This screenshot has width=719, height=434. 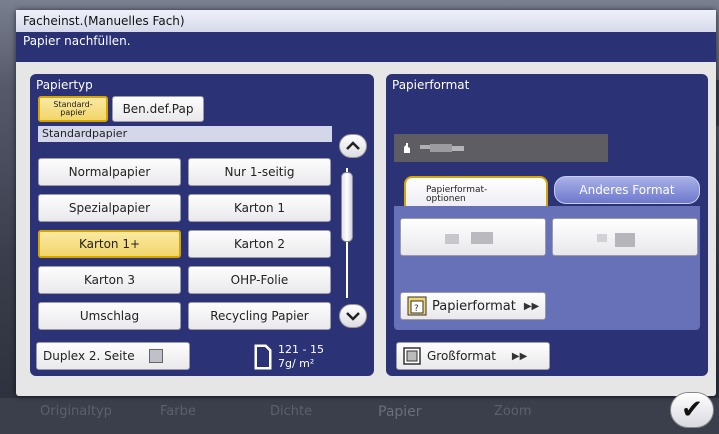 What do you see at coordinates (501, 148) in the screenshot?
I see `format-display-bar` at bounding box center [501, 148].